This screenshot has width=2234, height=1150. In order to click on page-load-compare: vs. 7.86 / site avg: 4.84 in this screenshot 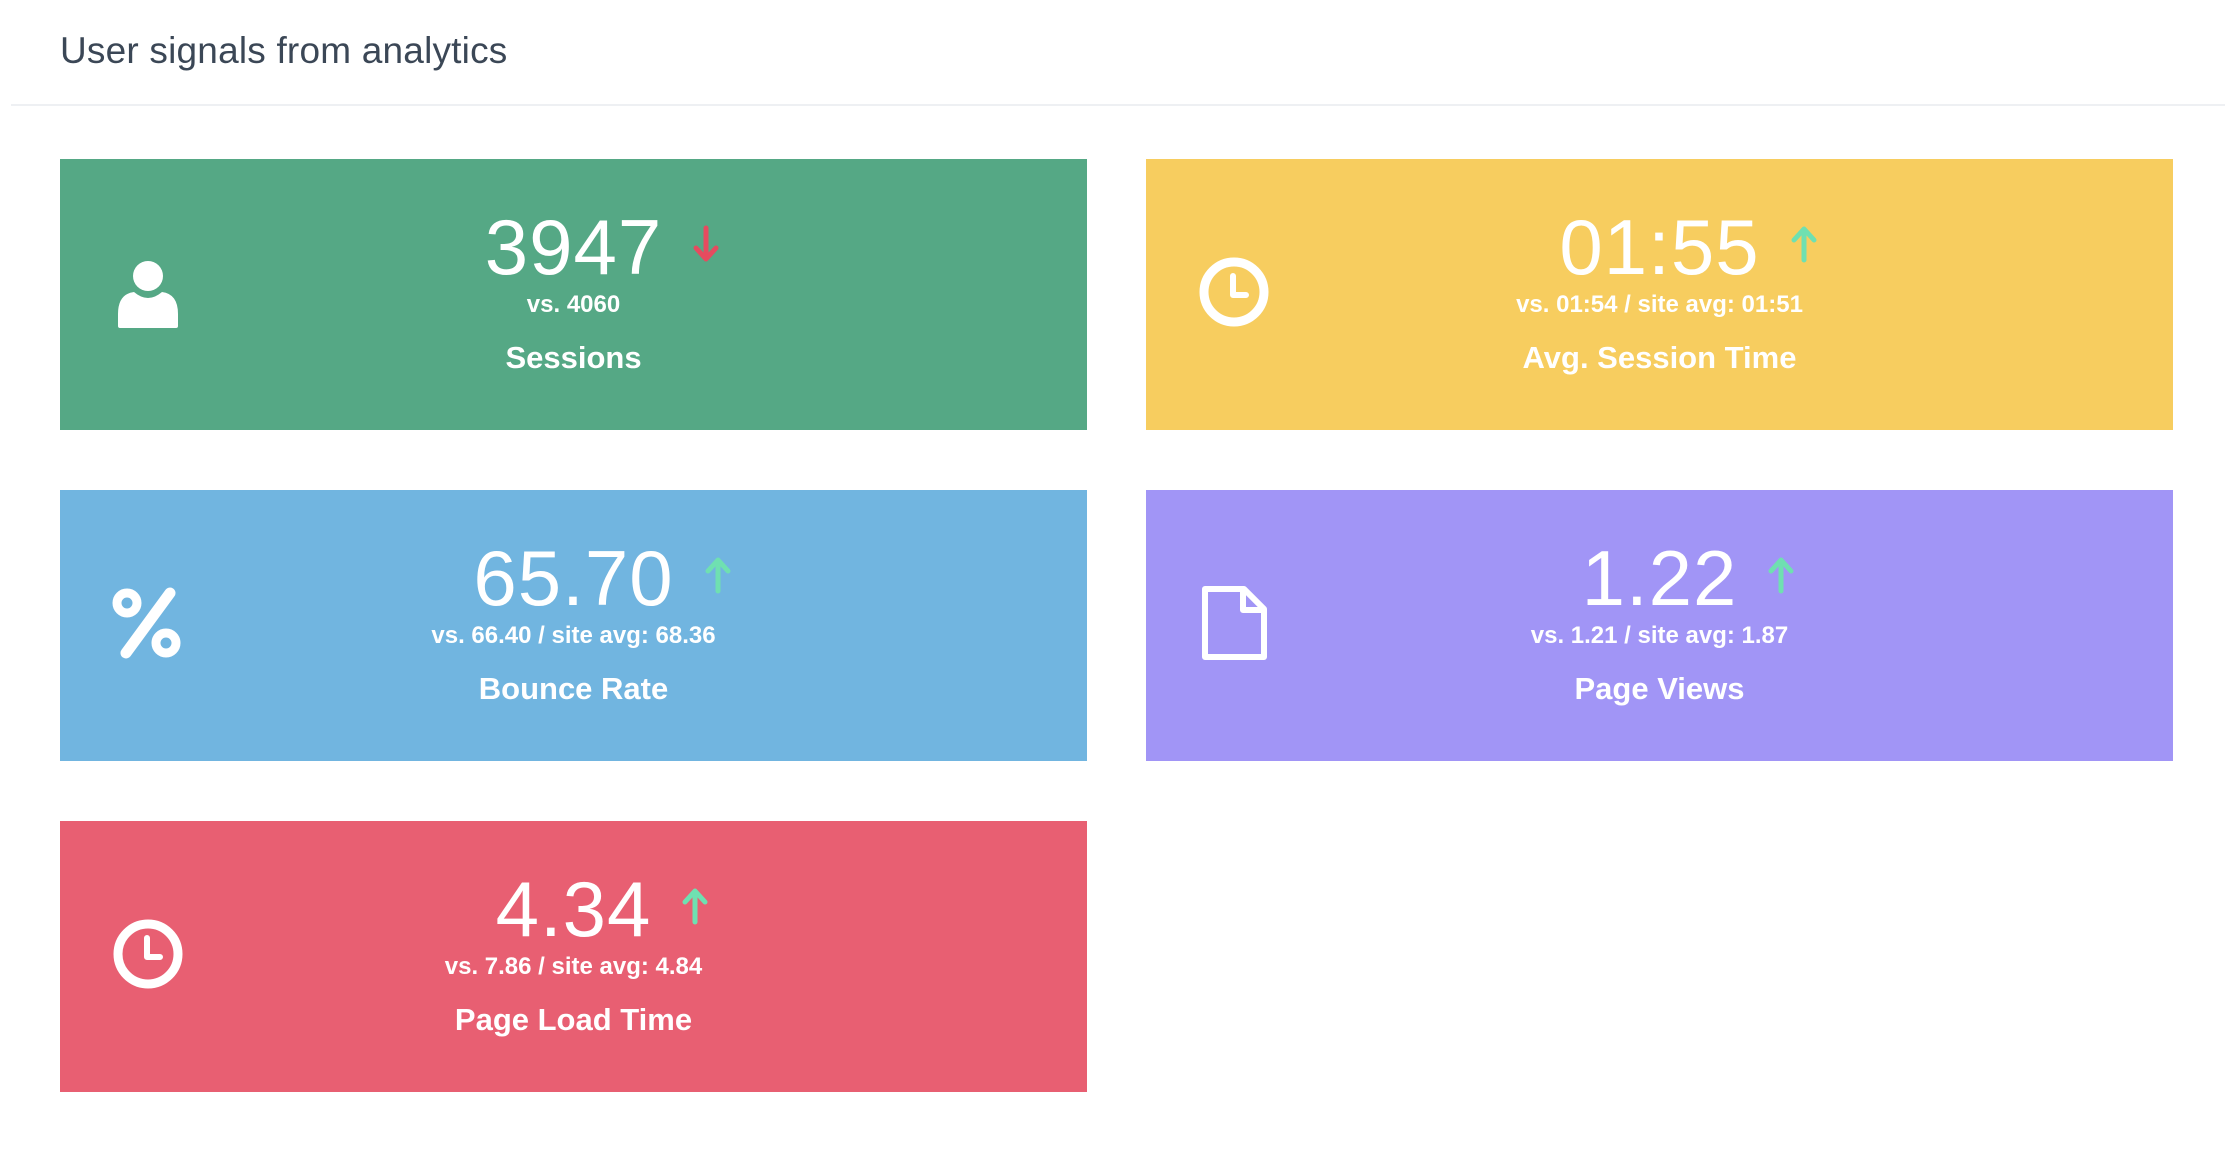, I will do `click(573, 966)`.